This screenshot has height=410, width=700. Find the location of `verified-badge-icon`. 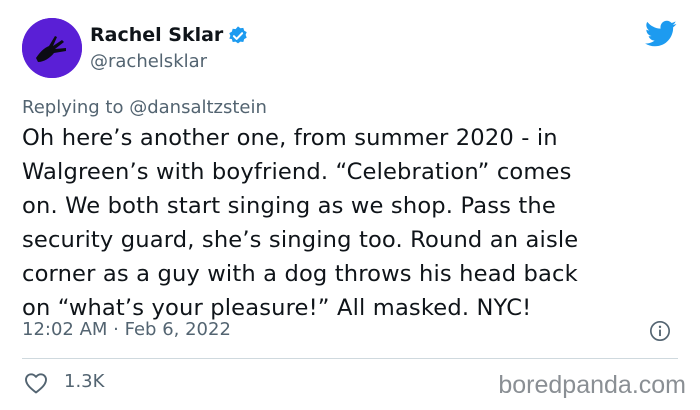

verified-badge-icon is located at coordinates (238, 35).